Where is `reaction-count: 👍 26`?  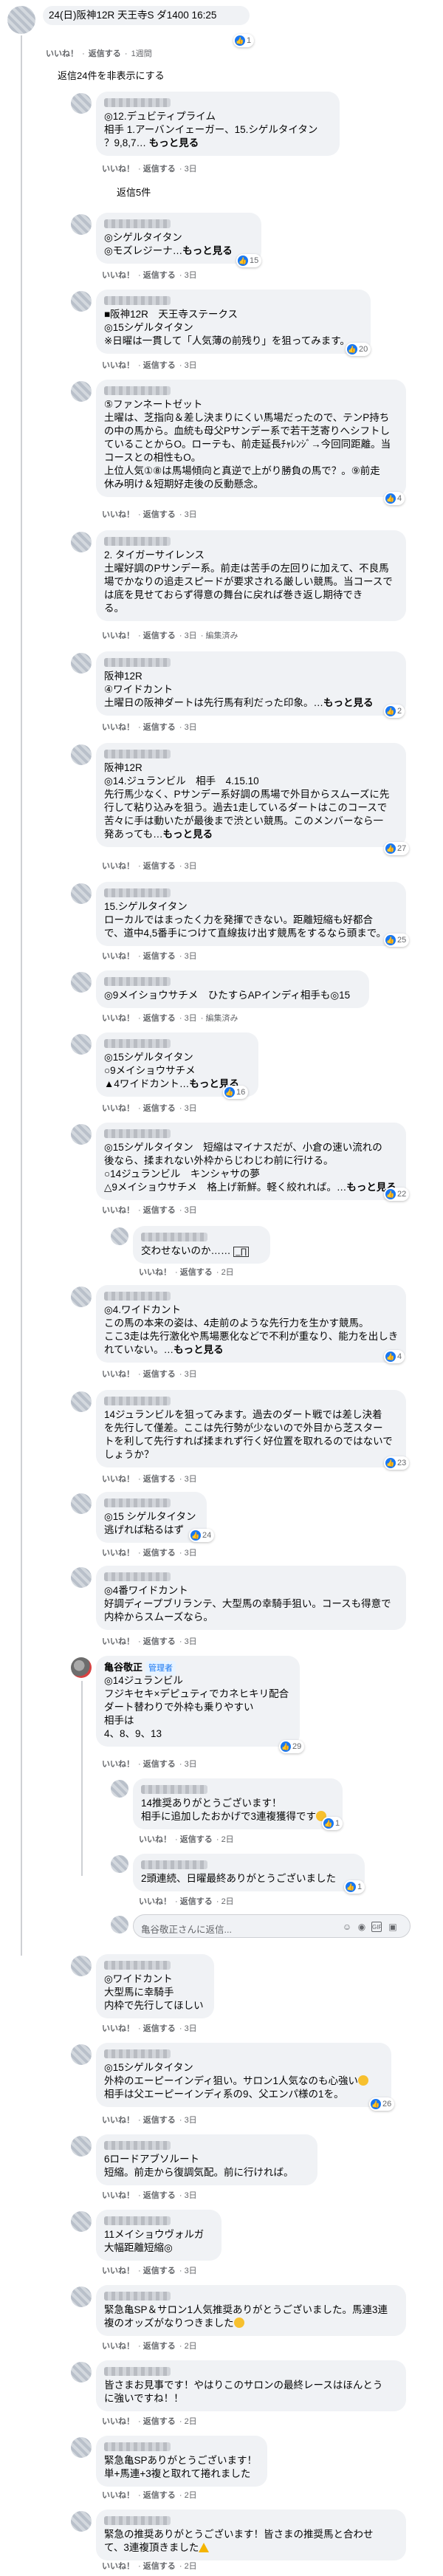 reaction-count: 👍 26 is located at coordinates (382, 2104).